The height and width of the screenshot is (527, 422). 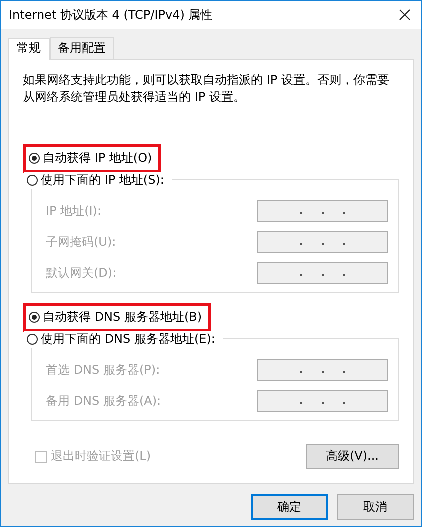 What do you see at coordinates (82, 48) in the screenshot?
I see `tab: 备用配置` at bounding box center [82, 48].